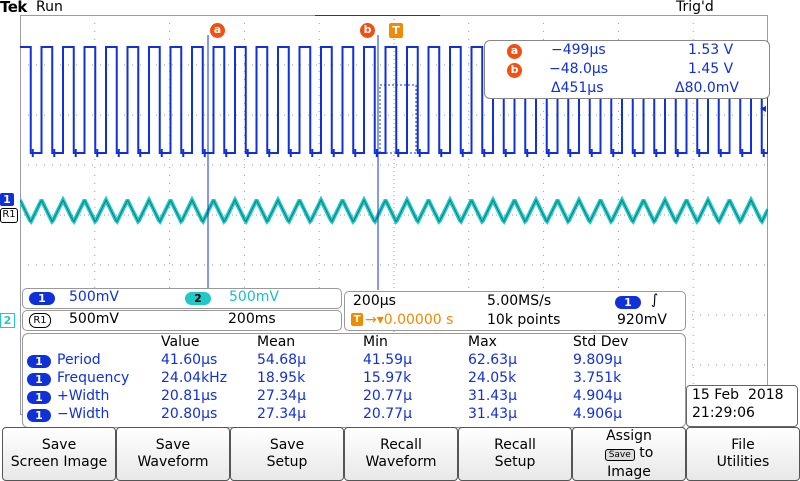  I want to click on save-screen-image-button: Save Screen Image, so click(59, 454).